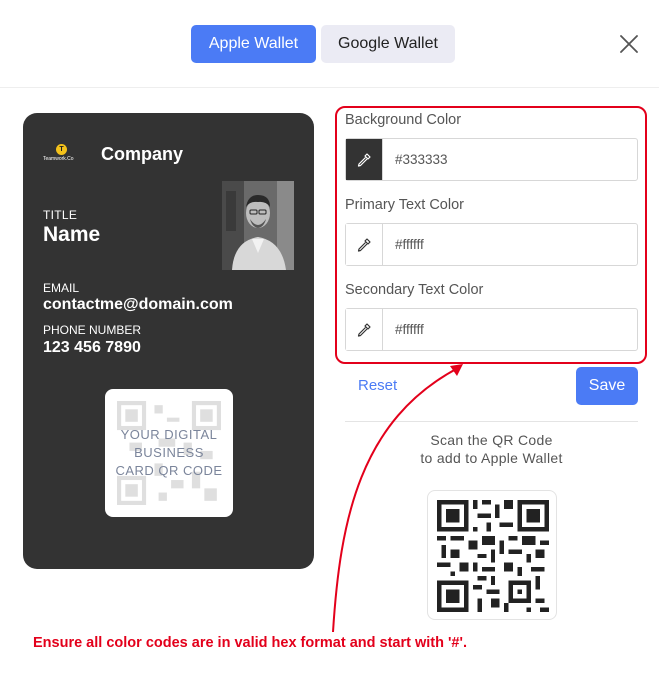 The height and width of the screenshot is (675, 659). What do you see at coordinates (60, 215) in the screenshot?
I see `title-label: TITLE` at bounding box center [60, 215].